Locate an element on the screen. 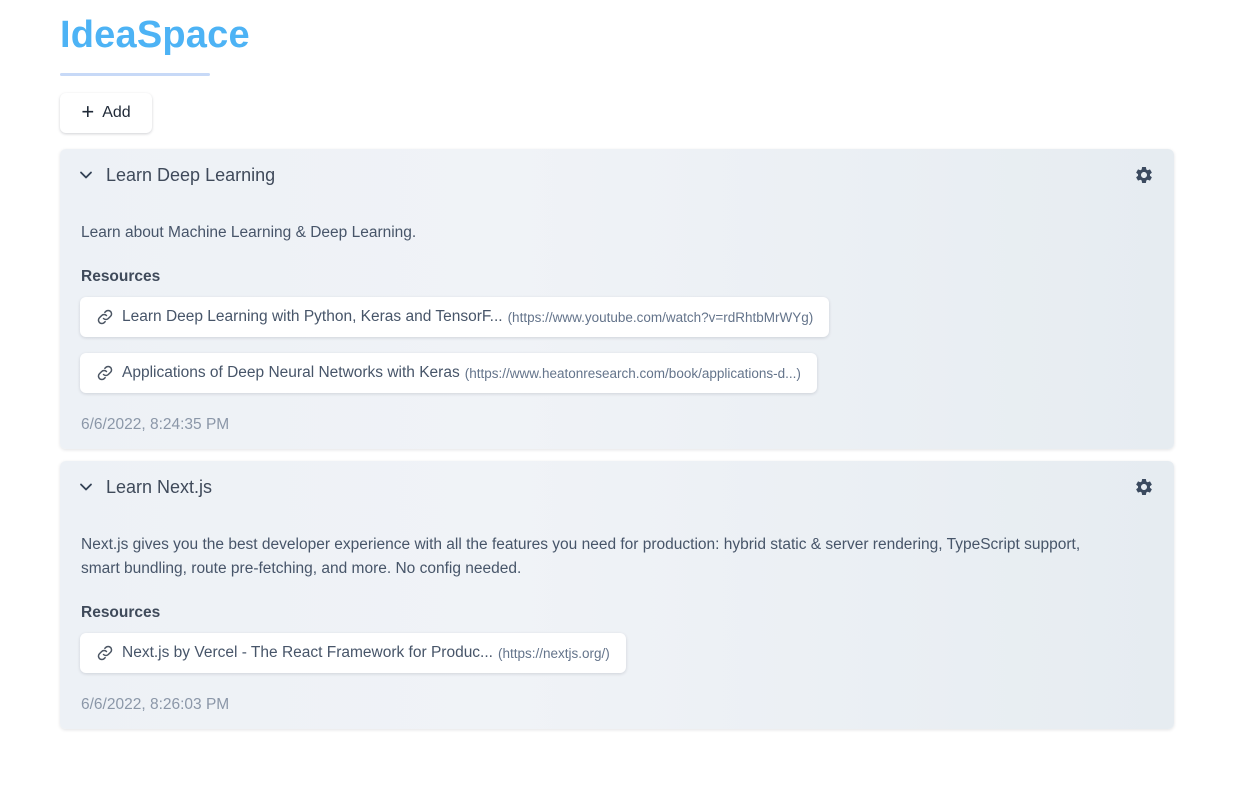 The height and width of the screenshot is (796, 1249). idea-timestamp: 6/6/2022, 8:24:35 PM is located at coordinates (155, 424).